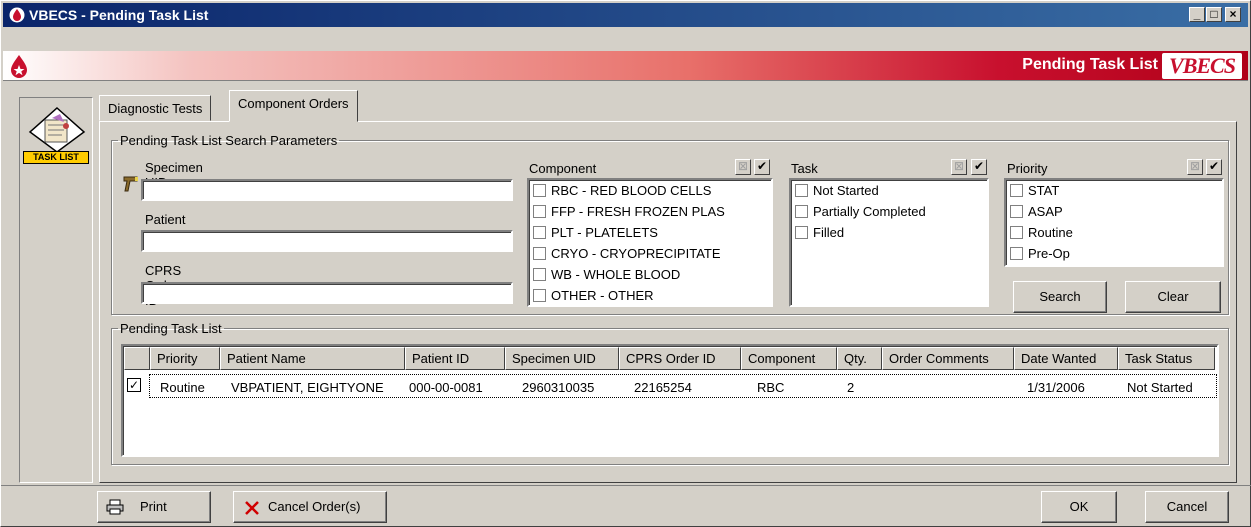 The height and width of the screenshot is (527, 1251). Describe the element at coordinates (252, 508) in the screenshot. I see `red-x-icon` at that location.